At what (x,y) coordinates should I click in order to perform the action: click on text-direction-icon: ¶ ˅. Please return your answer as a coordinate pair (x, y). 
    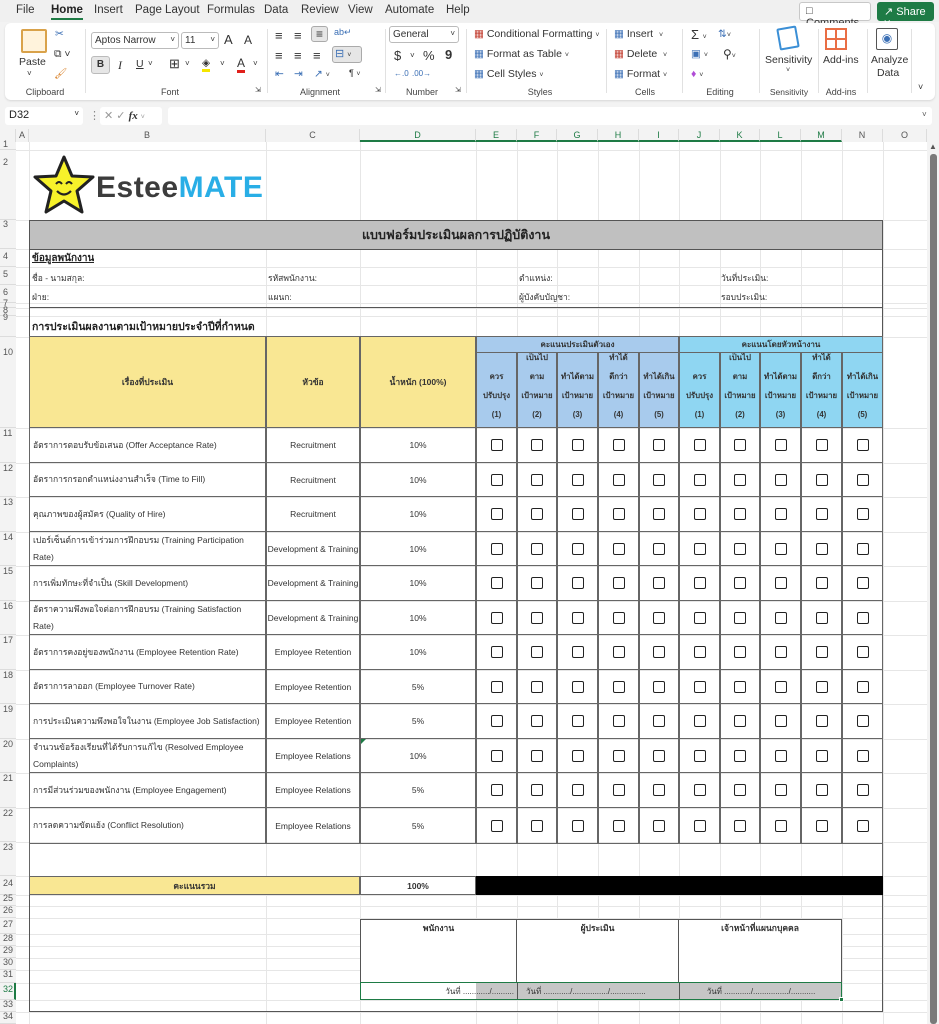
    Looking at the image, I should click on (354, 73).